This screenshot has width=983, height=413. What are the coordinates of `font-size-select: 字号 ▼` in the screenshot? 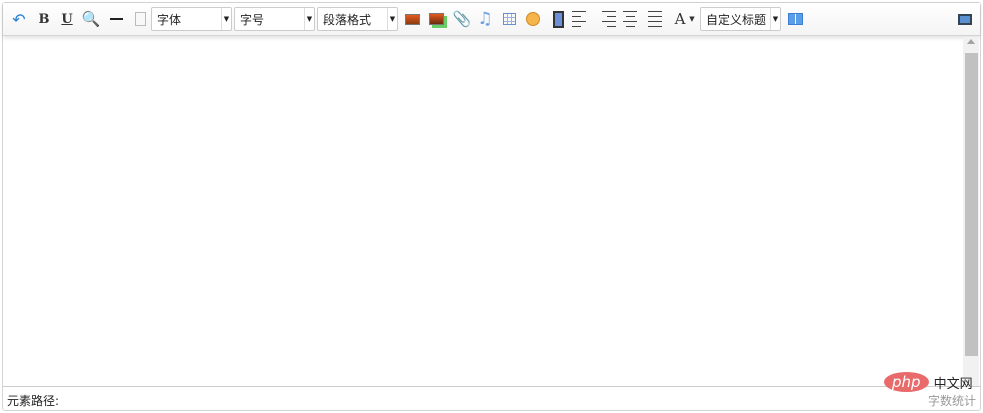 It's located at (274, 19).